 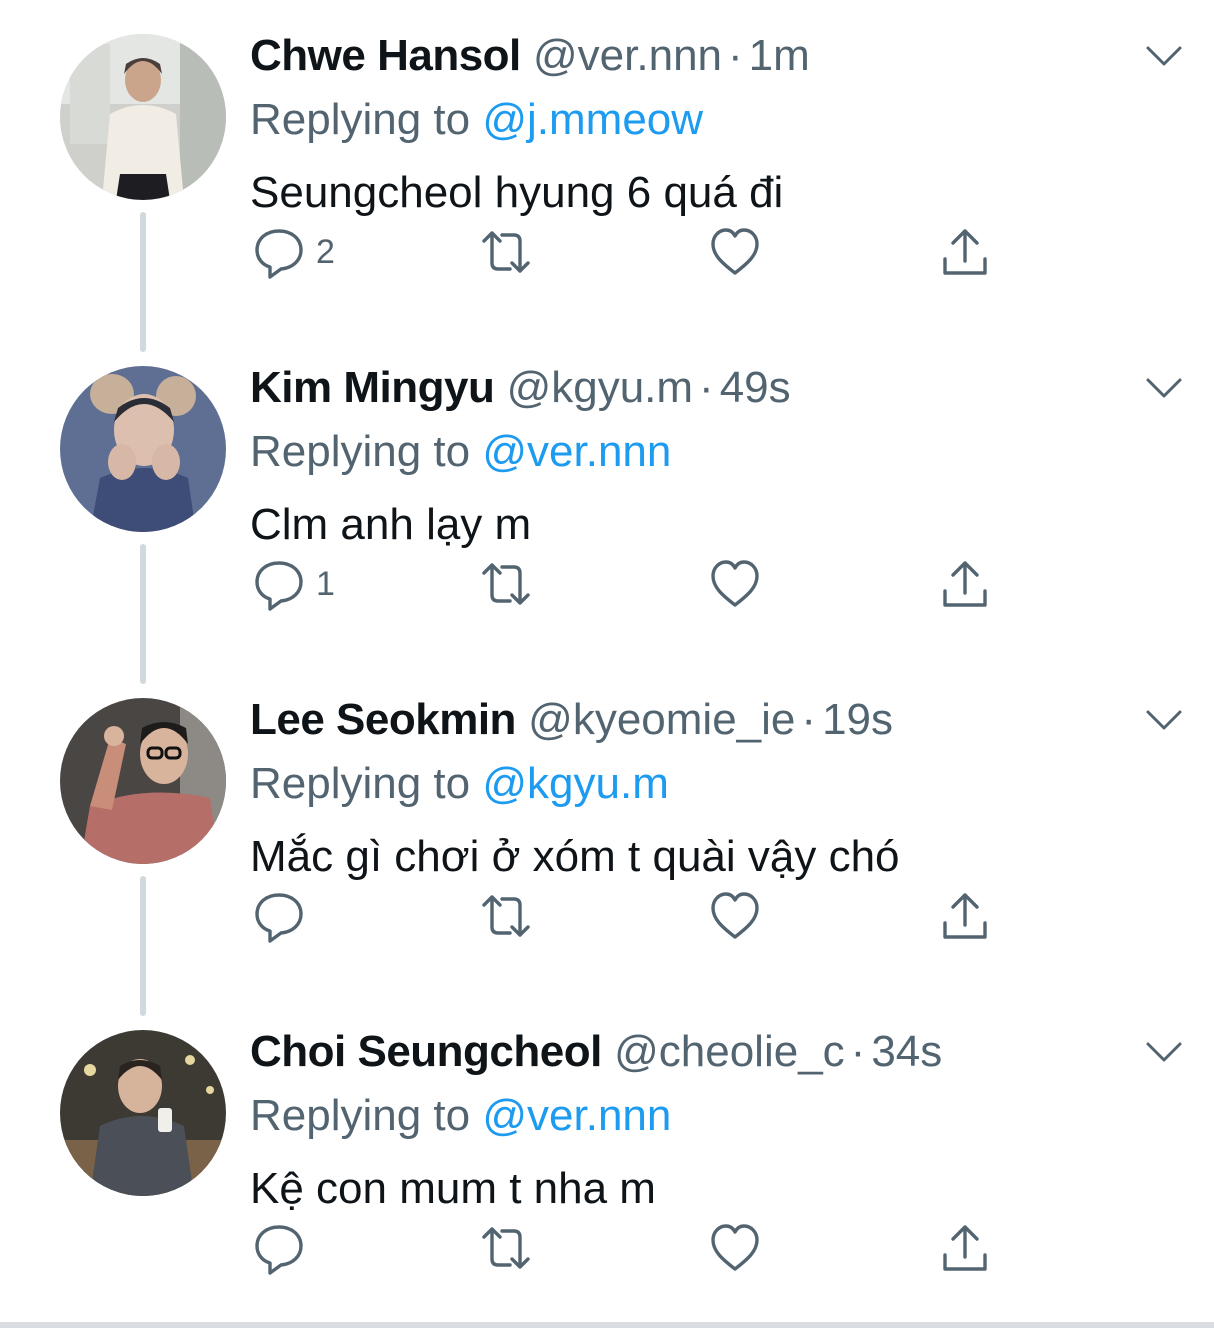 I want to click on timestamp: 49s, so click(x=755, y=387).